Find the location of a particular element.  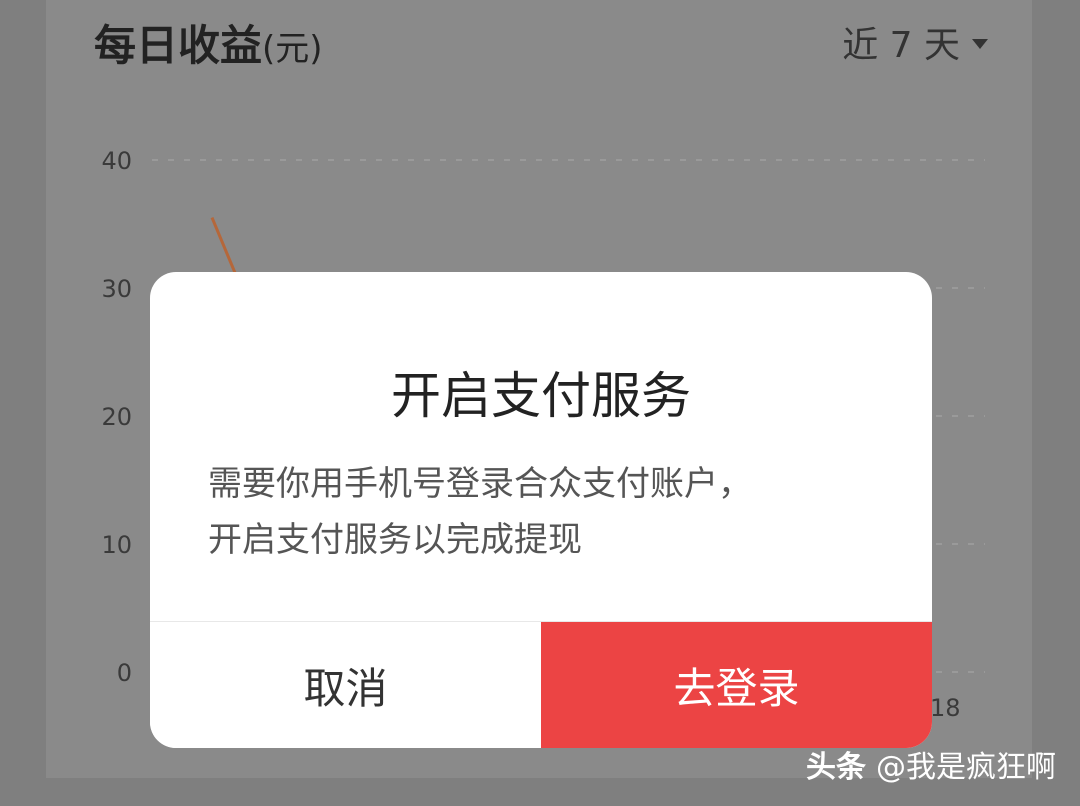

y-axis-ticks: 40 30 20 10 0 is located at coordinates (116, 417).